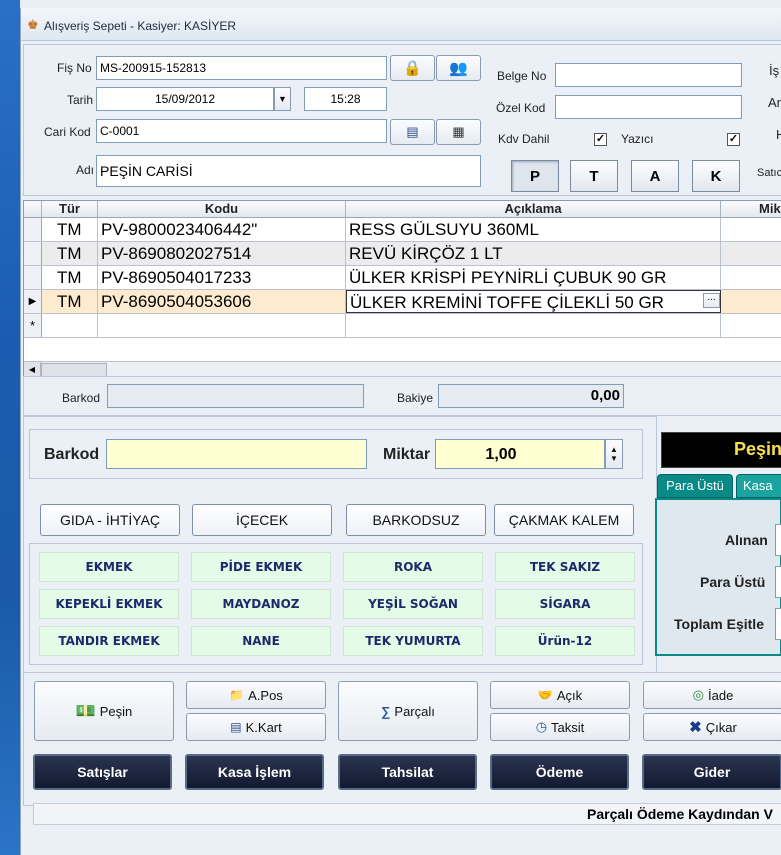 The width and height of the screenshot is (781, 855). I want to click on belge-no-field, so click(648, 75).